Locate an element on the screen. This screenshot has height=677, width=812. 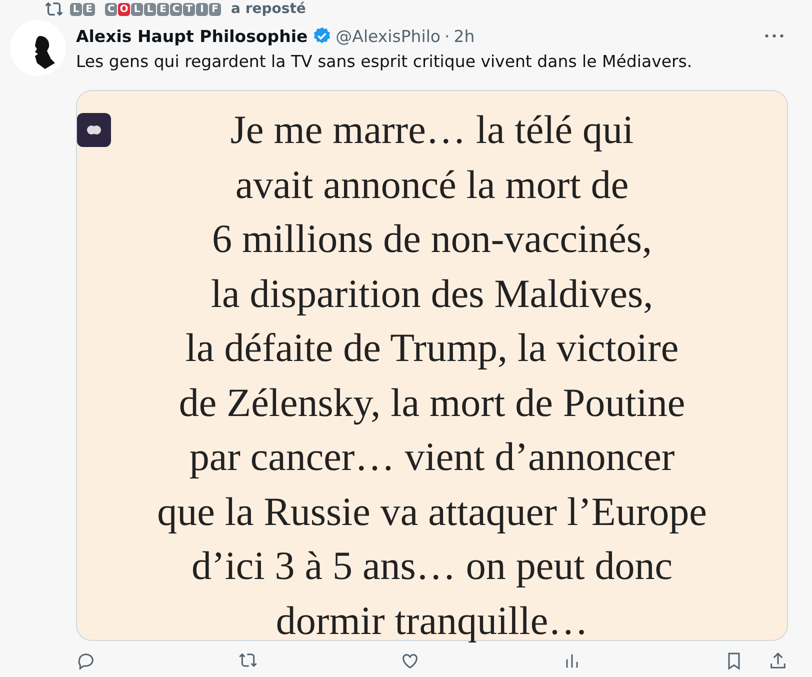
repost-label: a reposté is located at coordinates (268, 9).